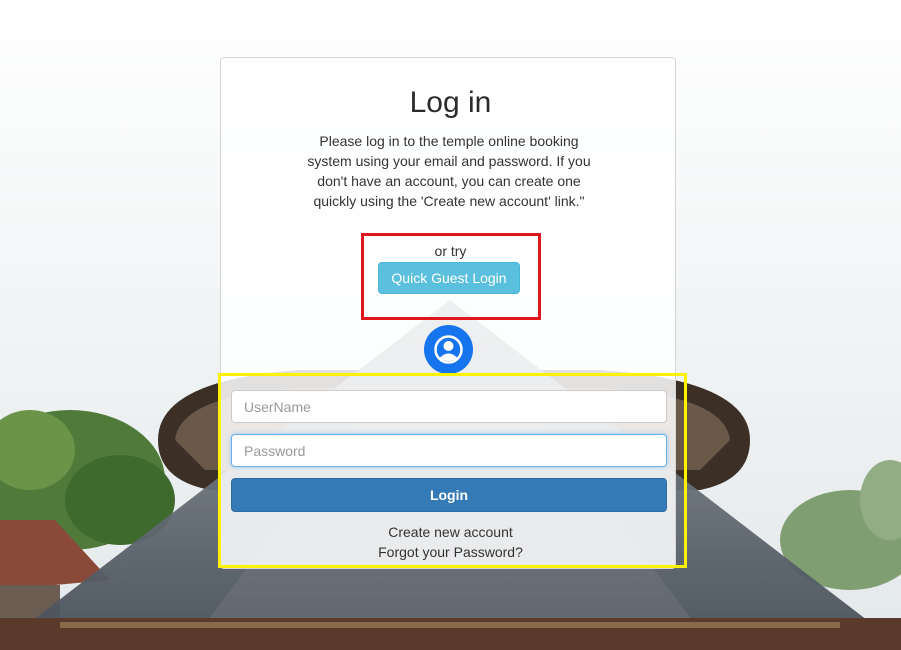 This screenshot has width=901, height=650. I want to click on user-avatar-icon, so click(448, 349).